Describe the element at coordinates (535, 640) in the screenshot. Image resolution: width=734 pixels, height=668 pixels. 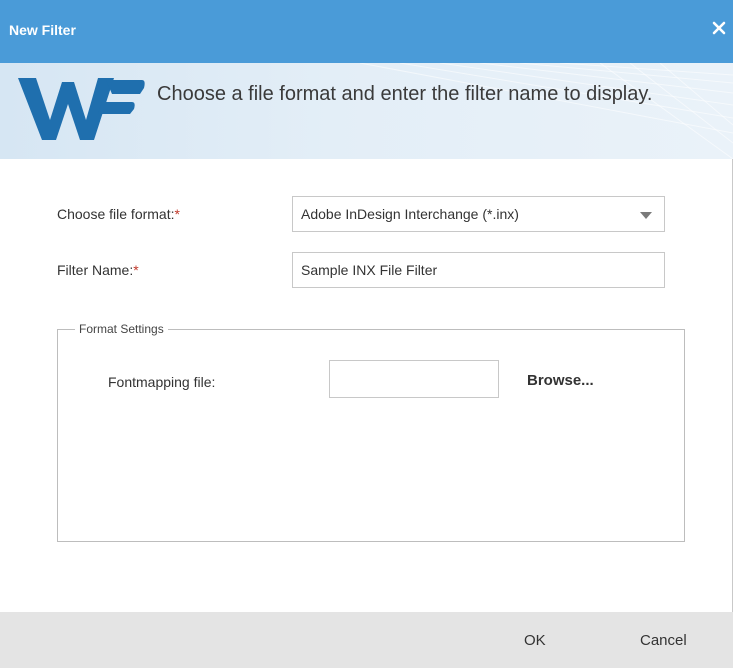
I see `ok-button: OK` at that location.